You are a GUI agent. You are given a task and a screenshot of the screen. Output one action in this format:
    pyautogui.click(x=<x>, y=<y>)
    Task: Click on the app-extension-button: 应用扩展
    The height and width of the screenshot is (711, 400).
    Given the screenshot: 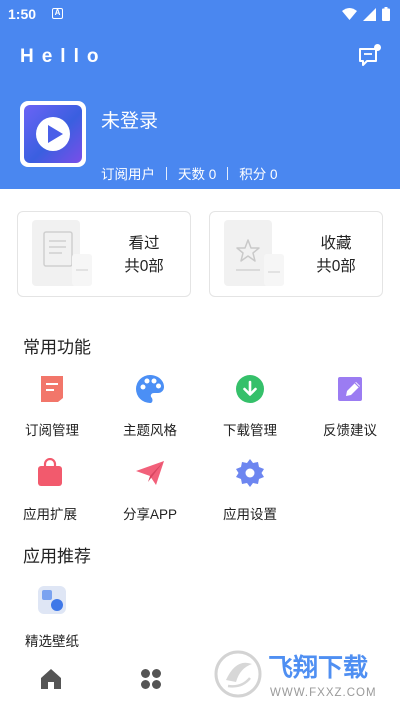 What is the action you would take?
    pyautogui.click(x=50, y=492)
    